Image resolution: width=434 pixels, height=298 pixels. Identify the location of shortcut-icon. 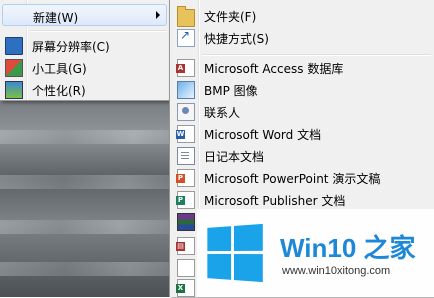
(186, 37).